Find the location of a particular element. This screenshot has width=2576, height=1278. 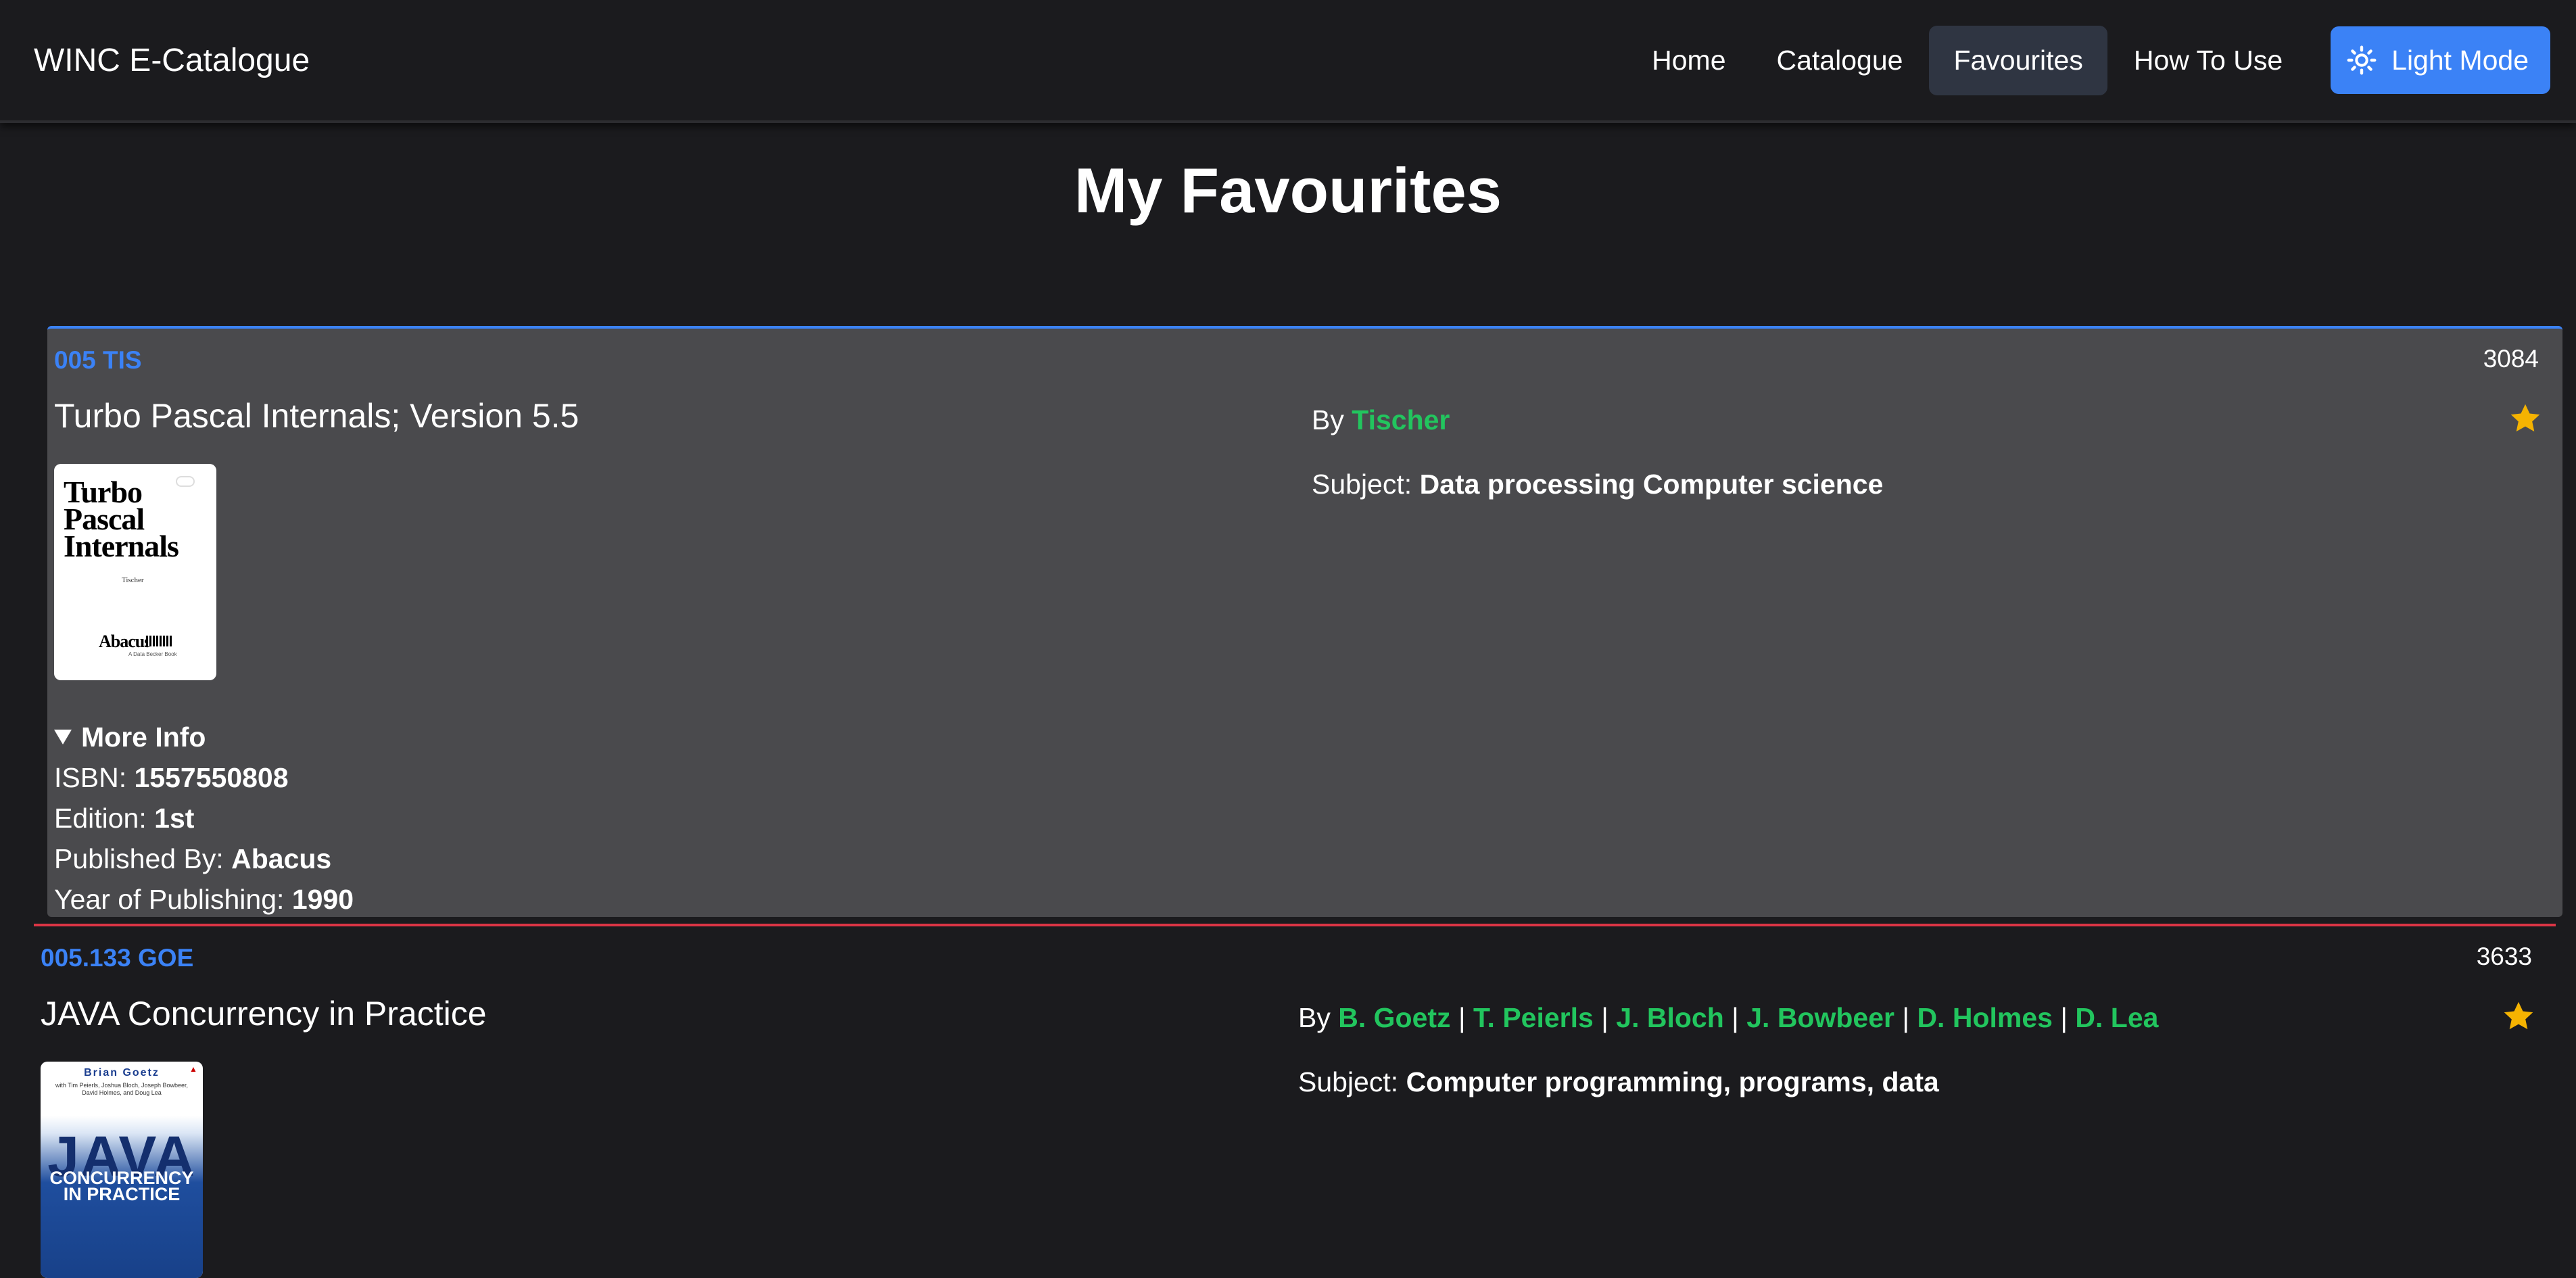

year-value: 1990 is located at coordinates (322, 900).